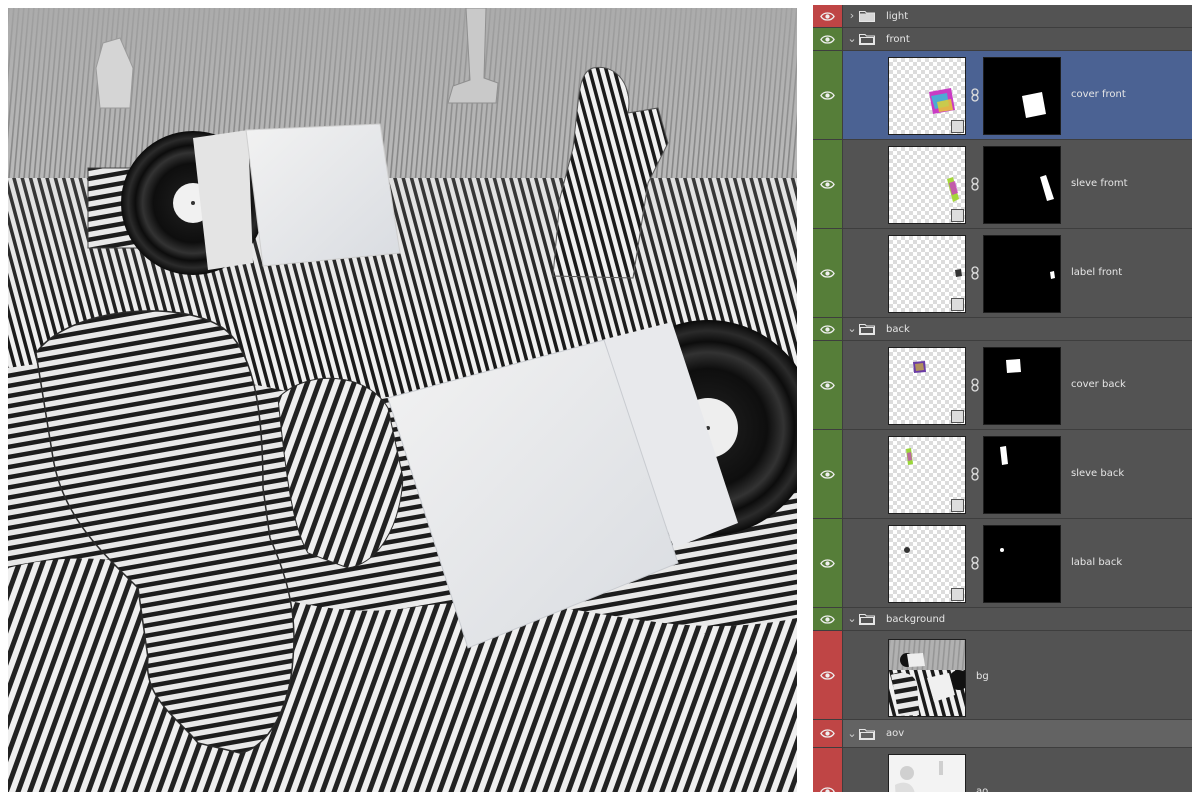 The image size is (1200, 800). I want to click on group-name-aov: aov, so click(895, 733).